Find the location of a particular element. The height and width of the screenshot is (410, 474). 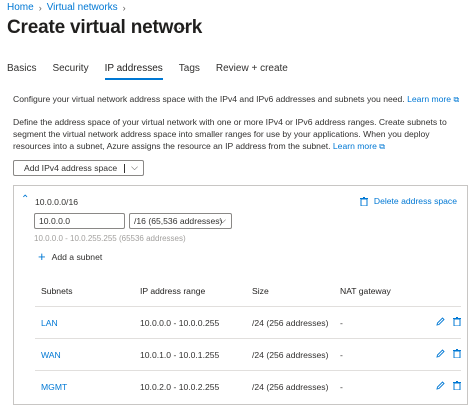

header-size: Size is located at coordinates (260, 291).